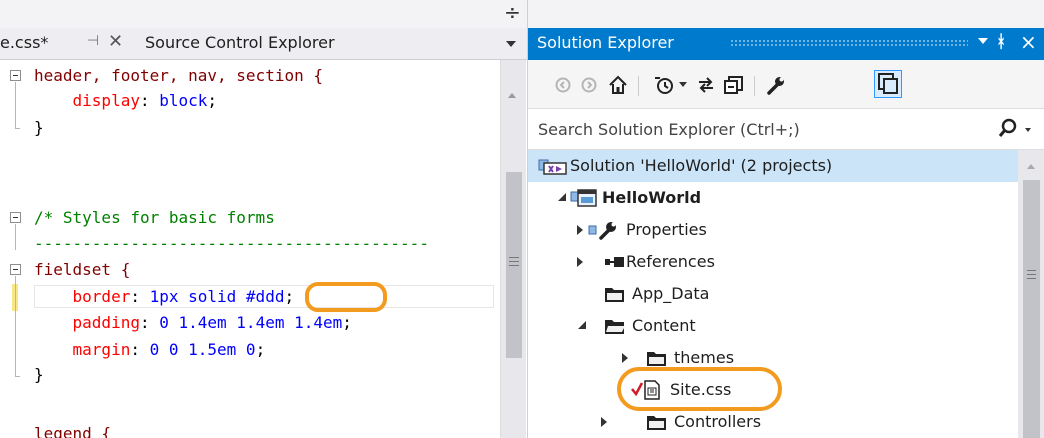 The width and height of the screenshot is (1044, 438). I want to click on tree-node-helloworld: HelloWorld, so click(773, 198).